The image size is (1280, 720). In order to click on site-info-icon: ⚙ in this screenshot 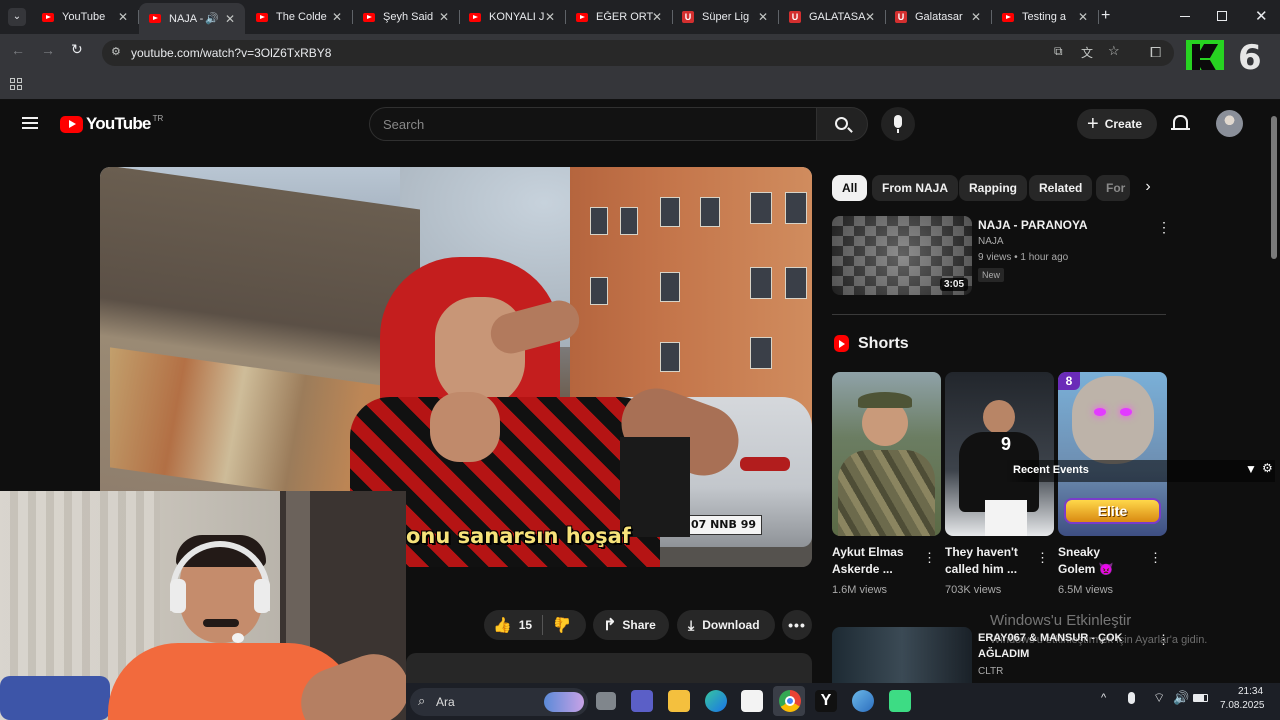, I will do `click(116, 51)`.